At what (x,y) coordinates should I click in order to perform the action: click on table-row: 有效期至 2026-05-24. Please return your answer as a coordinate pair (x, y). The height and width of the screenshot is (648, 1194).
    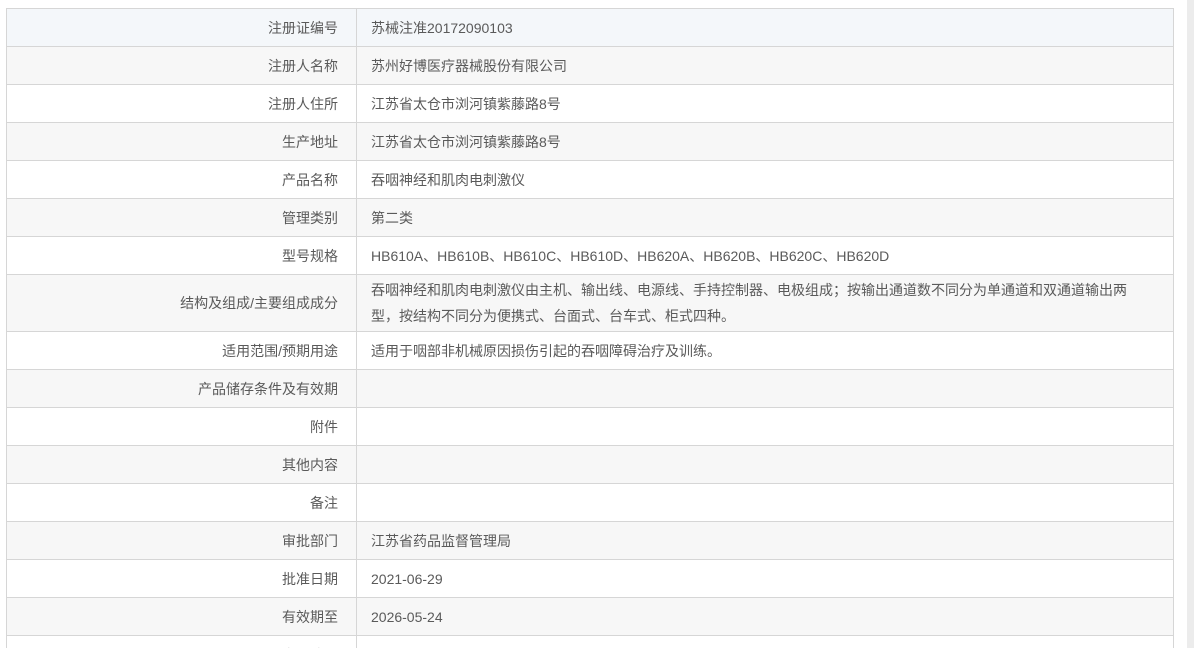
    Looking at the image, I should click on (590, 616).